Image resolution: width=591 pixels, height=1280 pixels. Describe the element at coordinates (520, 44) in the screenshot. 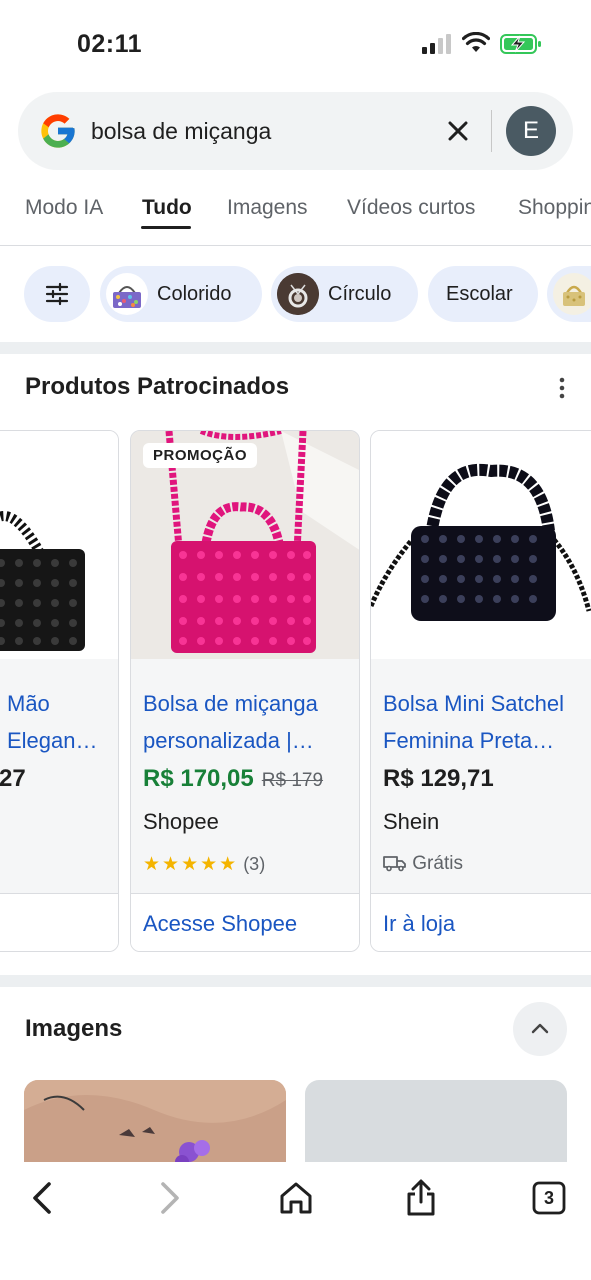

I see `battery-charging-icon` at that location.